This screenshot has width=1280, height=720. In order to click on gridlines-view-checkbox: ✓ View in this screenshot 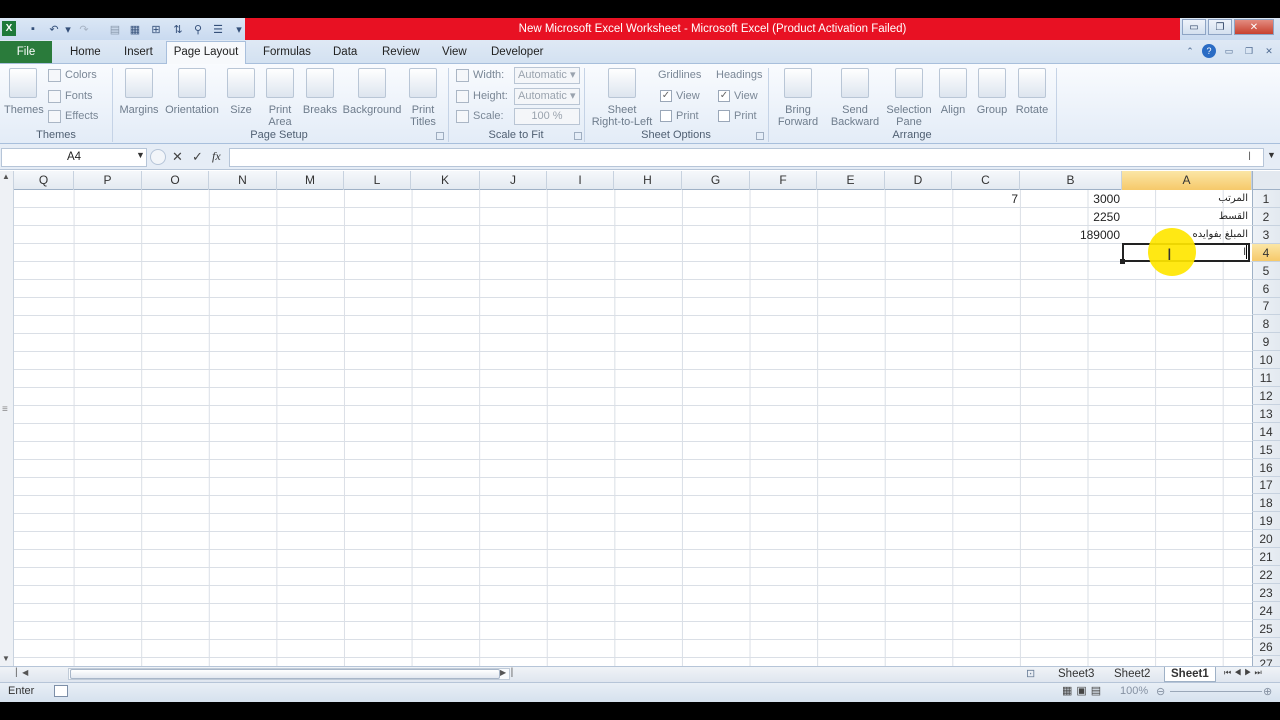, I will do `click(680, 96)`.